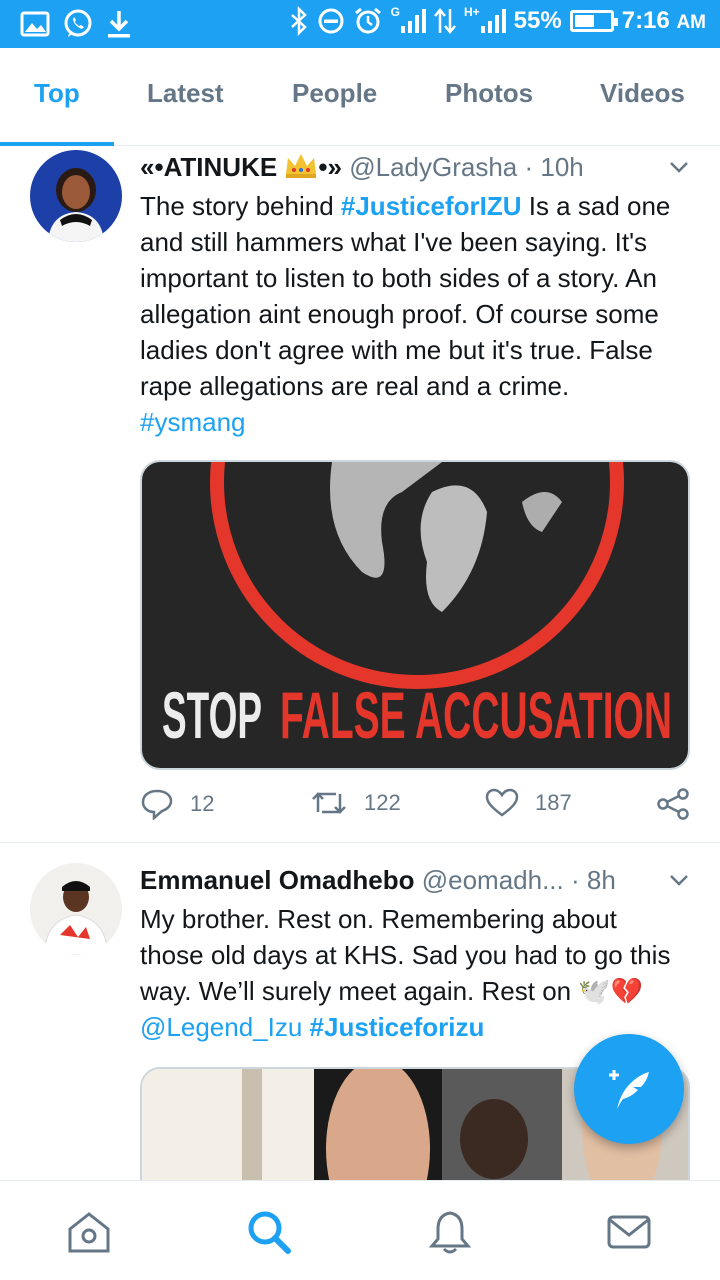 The height and width of the screenshot is (1280, 720). What do you see at coordinates (277, 880) in the screenshot?
I see `display-name: Emmanuel Omadhebo` at bounding box center [277, 880].